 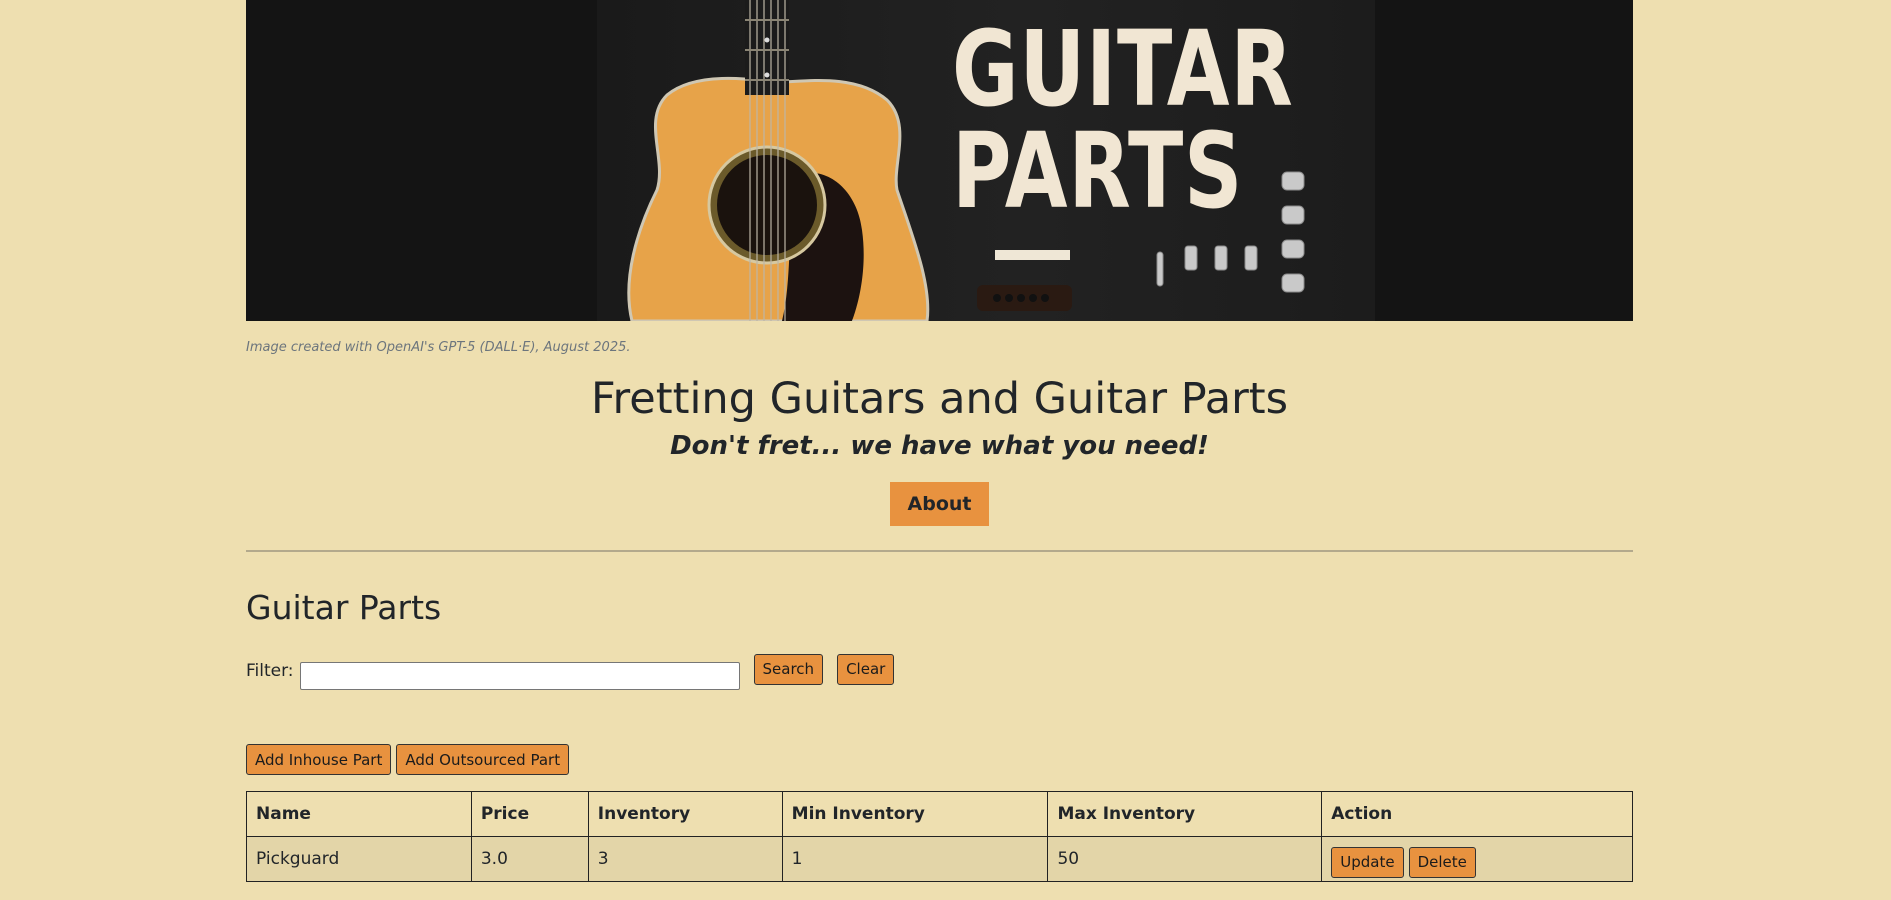 What do you see at coordinates (483, 759) in the screenshot?
I see `add-outsourced-part-button: Add Outsourced Part` at bounding box center [483, 759].